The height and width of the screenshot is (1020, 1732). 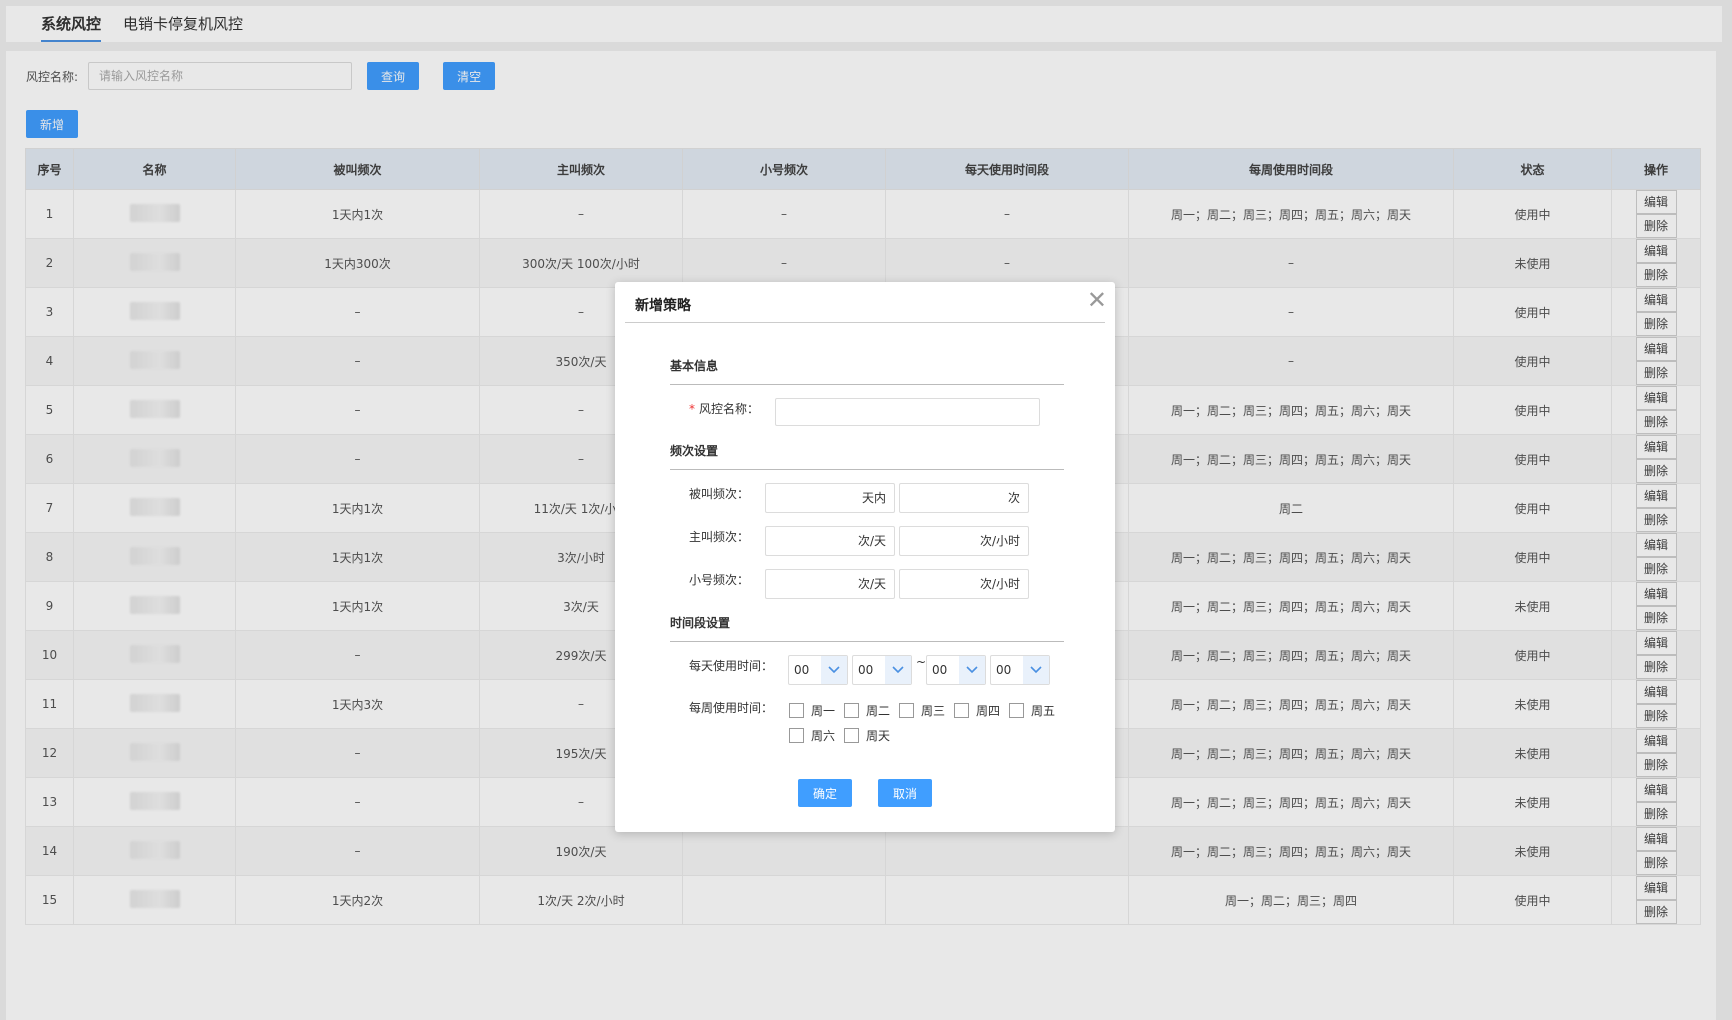 What do you see at coordinates (866, 670) in the screenshot?
I see `daily-start-minute-value: 00` at bounding box center [866, 670].